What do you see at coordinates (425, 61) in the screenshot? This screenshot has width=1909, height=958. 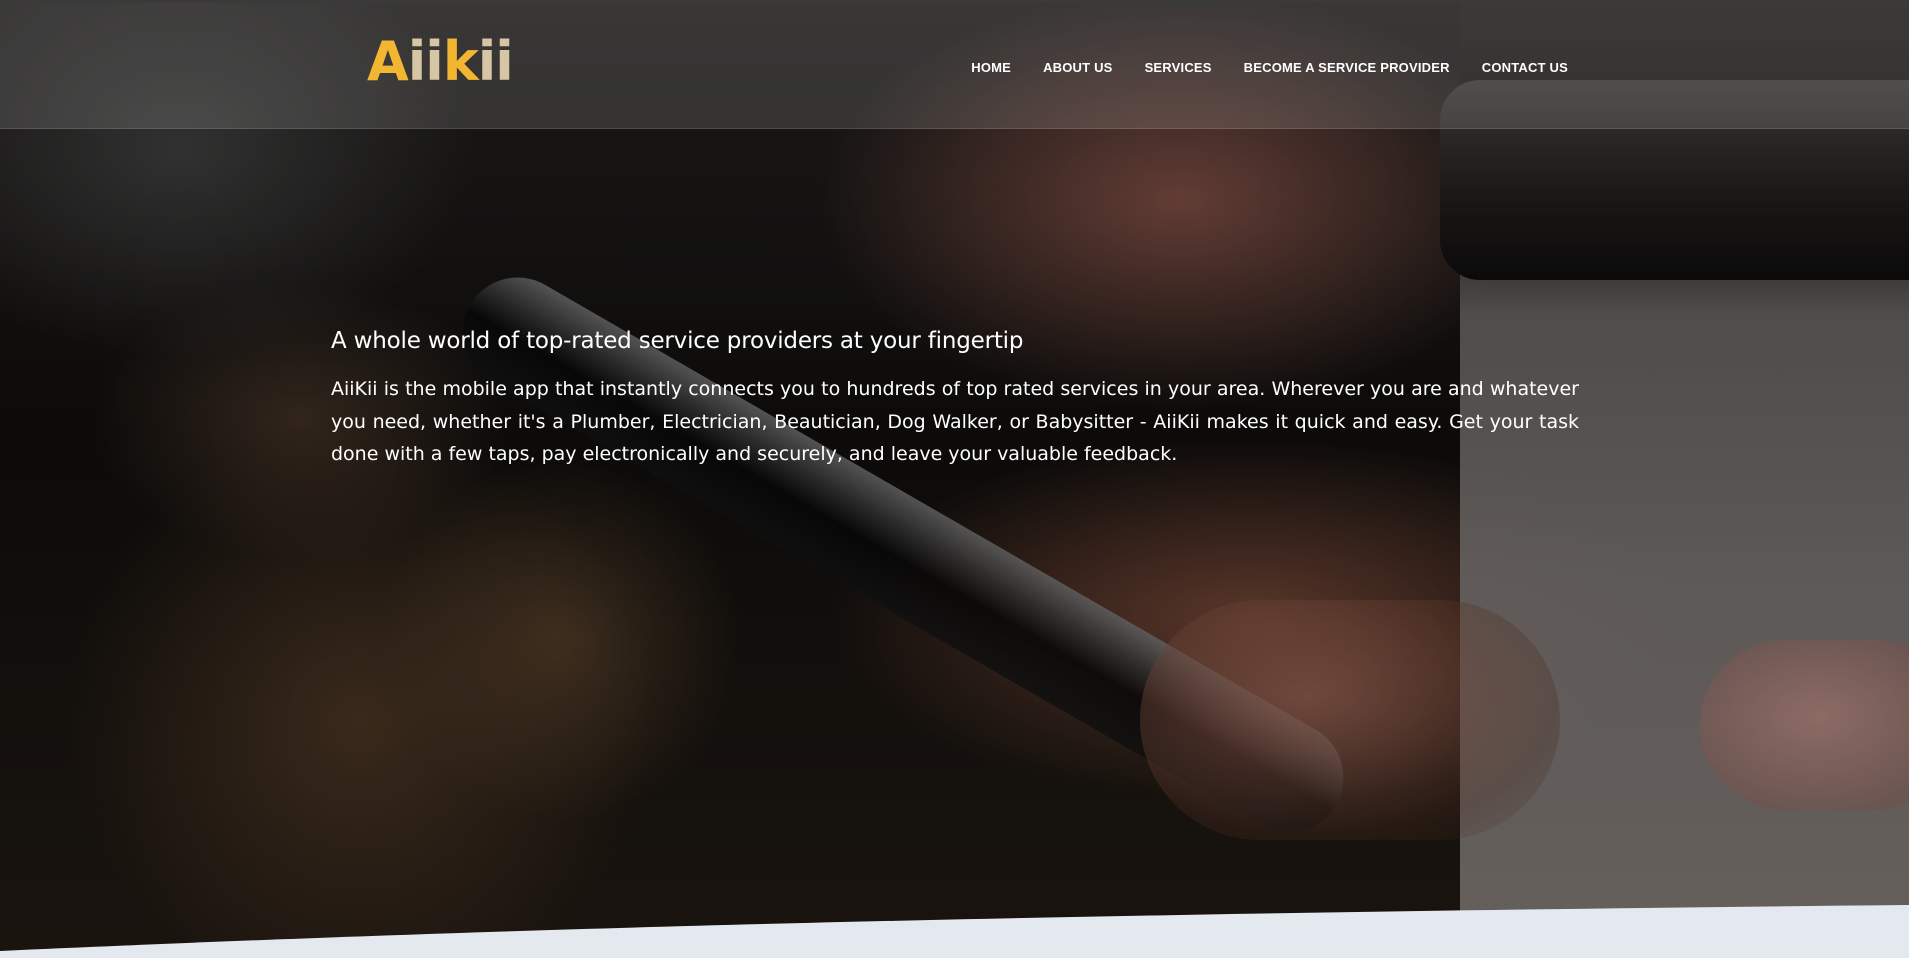 I see `logo-letters-ii: ii` at bounding box center [425, 61].